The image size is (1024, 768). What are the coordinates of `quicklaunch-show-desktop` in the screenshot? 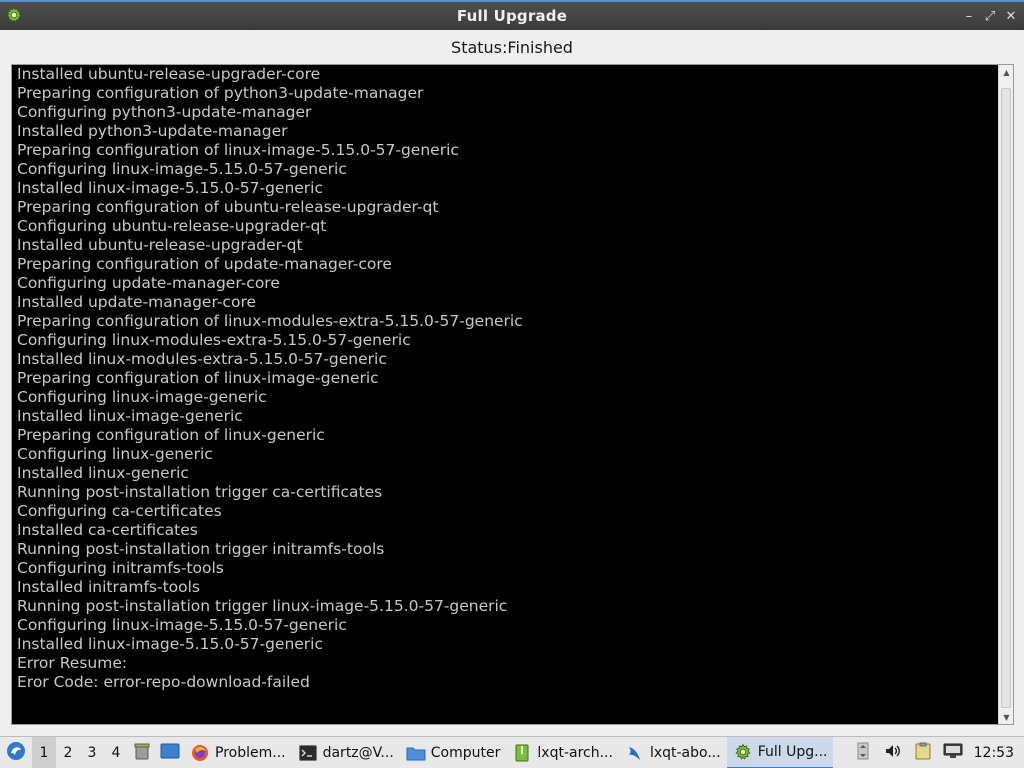 It's located at (170, 752).